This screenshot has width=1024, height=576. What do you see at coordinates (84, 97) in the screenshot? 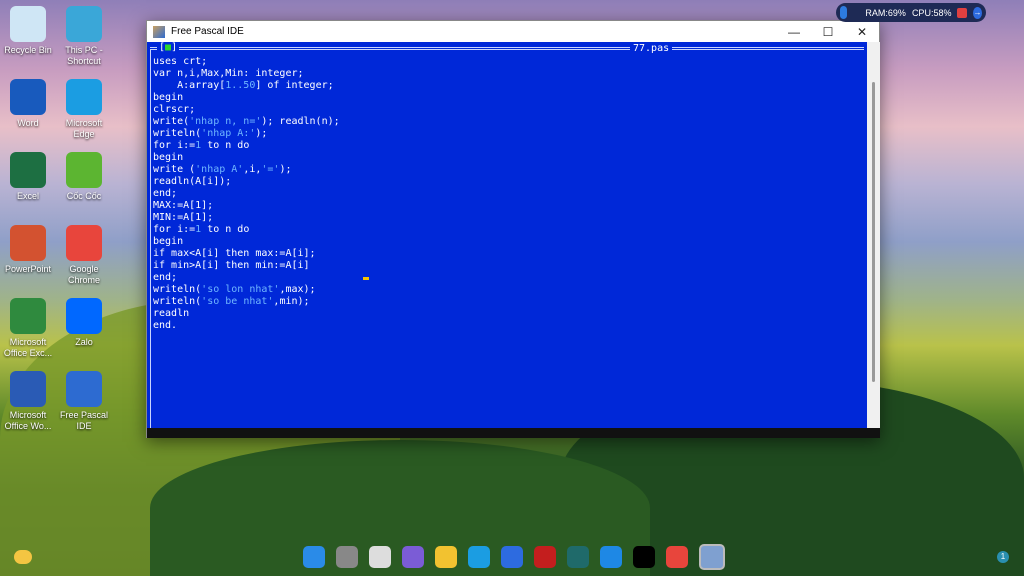
I see `edge-icon` at bounding box center [84, 97].